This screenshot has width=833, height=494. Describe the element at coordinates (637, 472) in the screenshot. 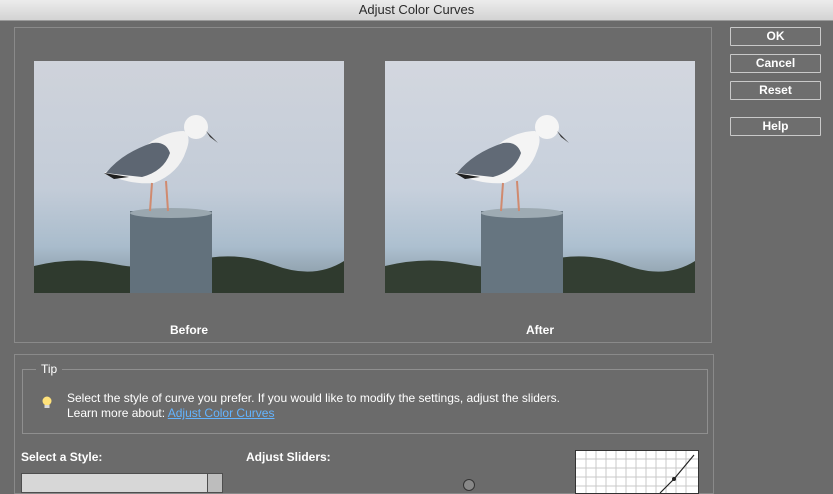

I see `curve-graph` at that location.